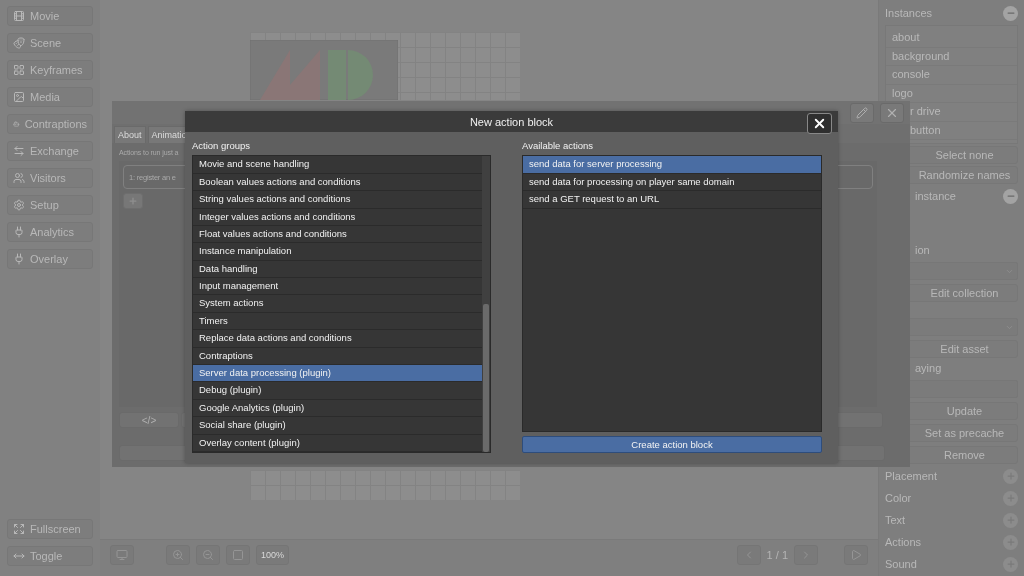 The image size is (1024, 576). Describe the element at coordinates (903, 542) in the screenshot. I see `section-title: Actions` at that location.